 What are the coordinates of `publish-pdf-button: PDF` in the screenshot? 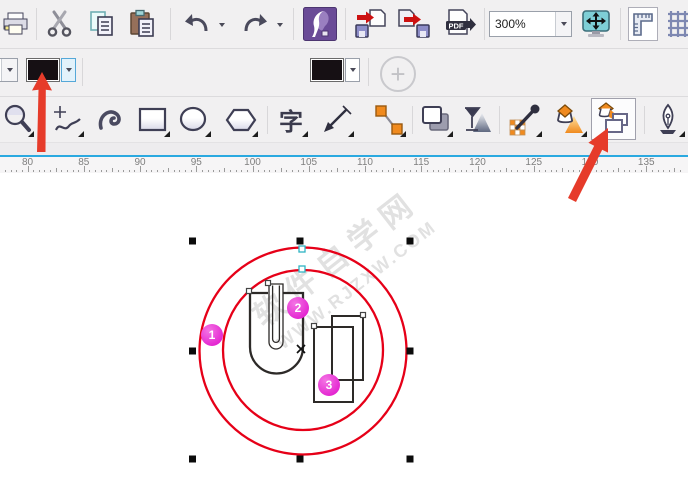 It's located at (461, 24).